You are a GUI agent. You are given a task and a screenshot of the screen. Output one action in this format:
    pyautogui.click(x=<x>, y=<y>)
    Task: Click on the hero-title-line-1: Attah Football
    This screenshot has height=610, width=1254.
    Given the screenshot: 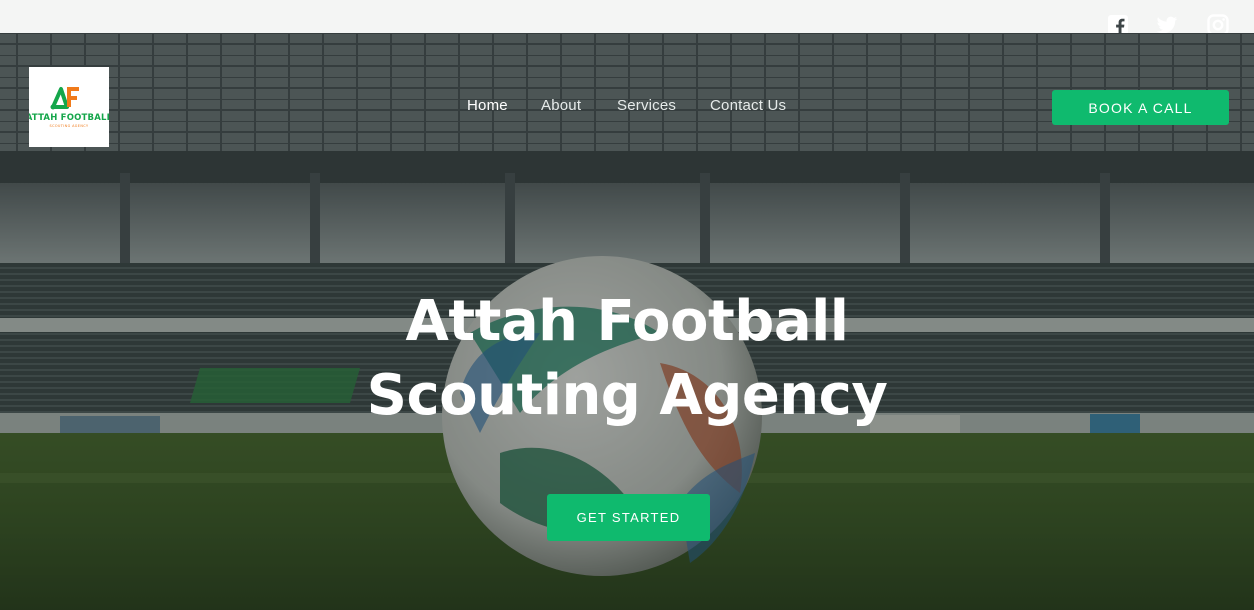 What is the action you would take?
    pyautogui.click(x=627, y=321)
    